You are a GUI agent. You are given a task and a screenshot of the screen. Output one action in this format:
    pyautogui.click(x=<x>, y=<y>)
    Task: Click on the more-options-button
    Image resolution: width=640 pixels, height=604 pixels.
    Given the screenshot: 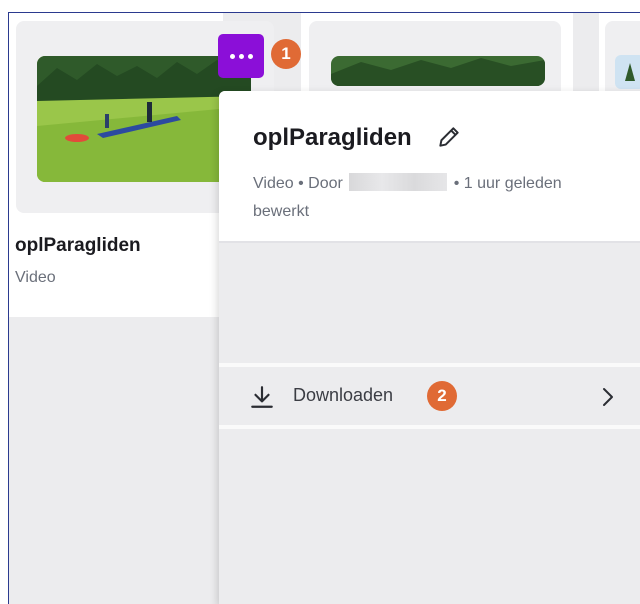 What is the action you would take?
    pyautogui.click(x=241, y=56)
    